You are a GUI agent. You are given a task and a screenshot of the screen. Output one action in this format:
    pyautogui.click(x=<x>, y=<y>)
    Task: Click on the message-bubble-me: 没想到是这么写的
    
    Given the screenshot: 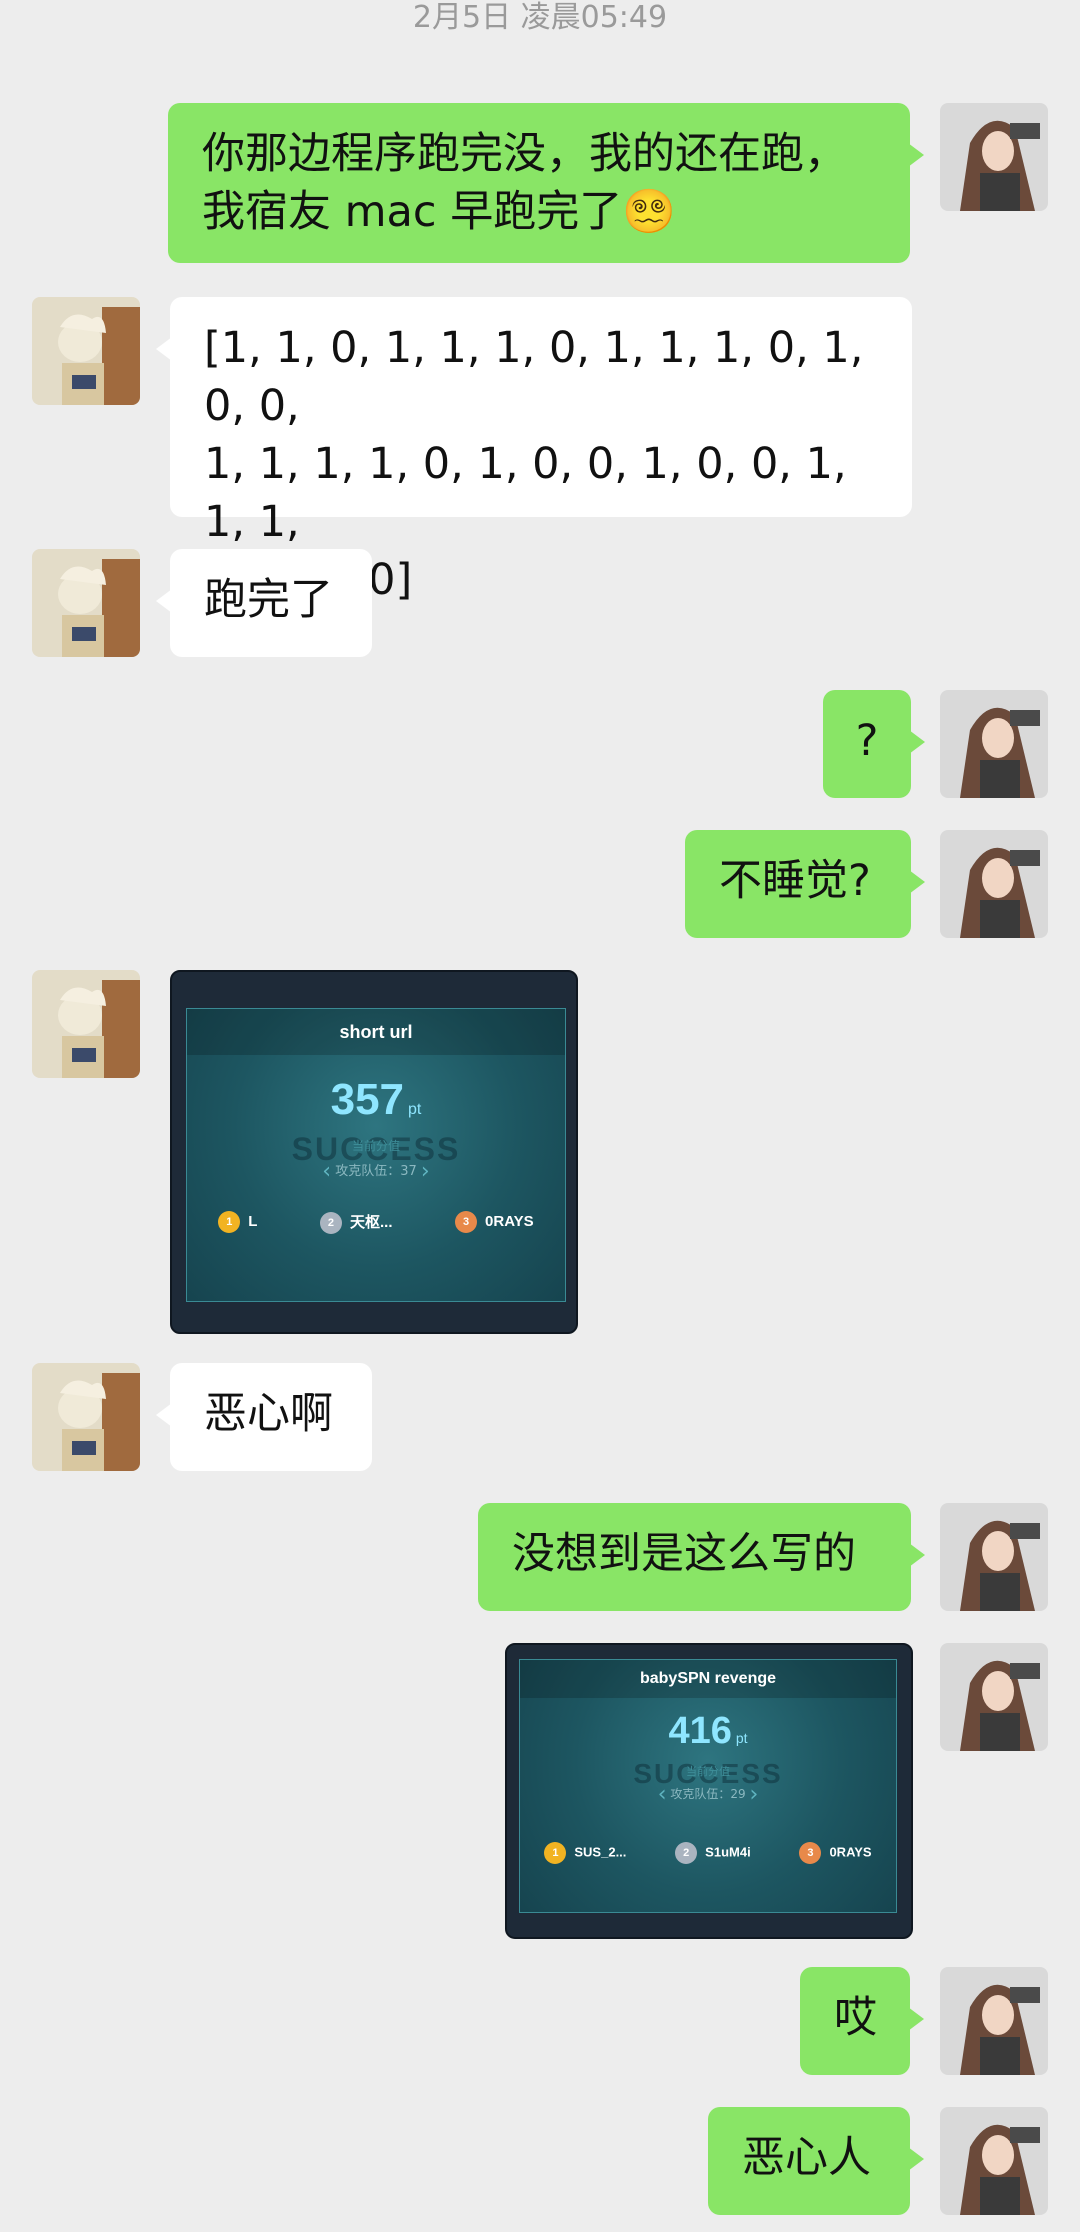 What is the action you would take?
    pyautogui.click(x=701, y=1557)
    